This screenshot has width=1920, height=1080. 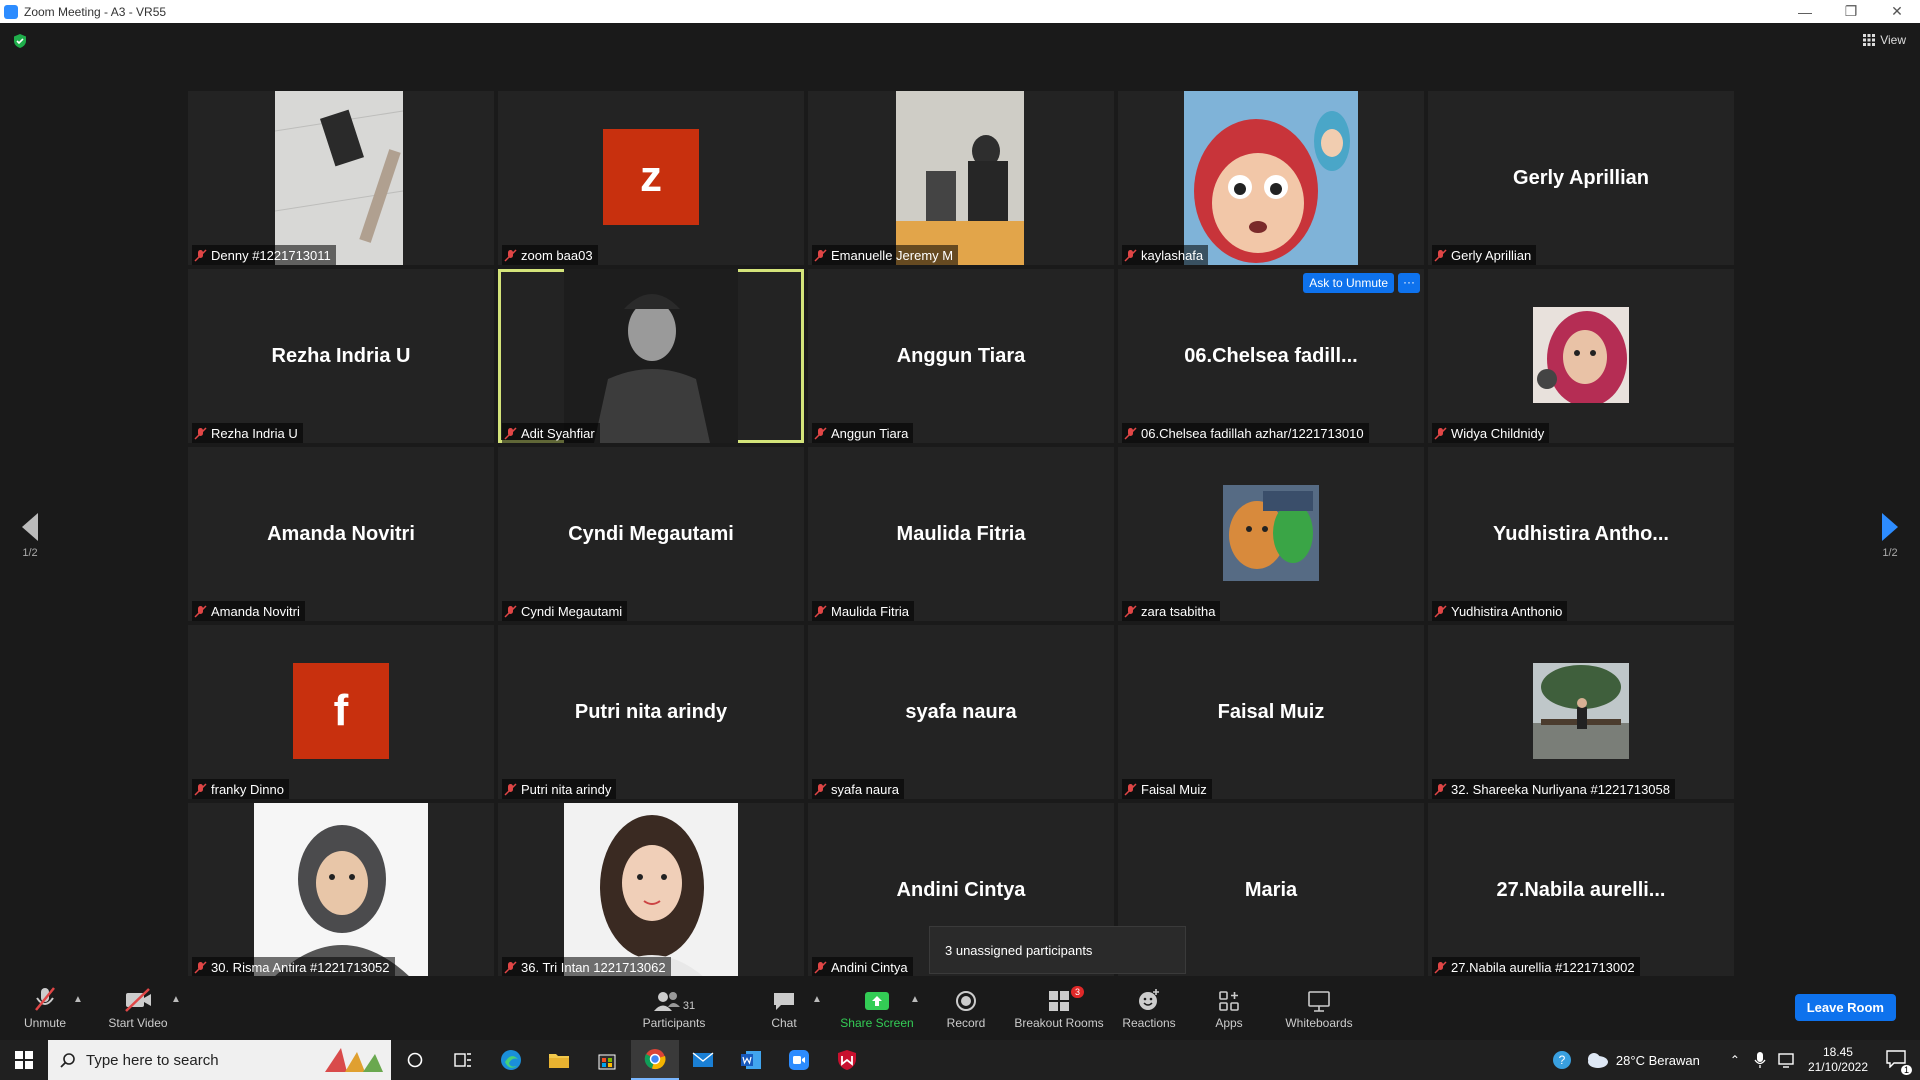 What do you see at coordinates (1165, 255) in the screenshot?
I see `name-label: kaylashafa` at bounding box center [1165, 255].